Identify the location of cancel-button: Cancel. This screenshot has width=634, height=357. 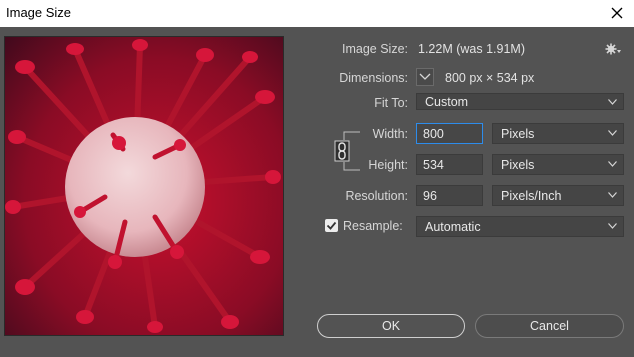
(549, 326).